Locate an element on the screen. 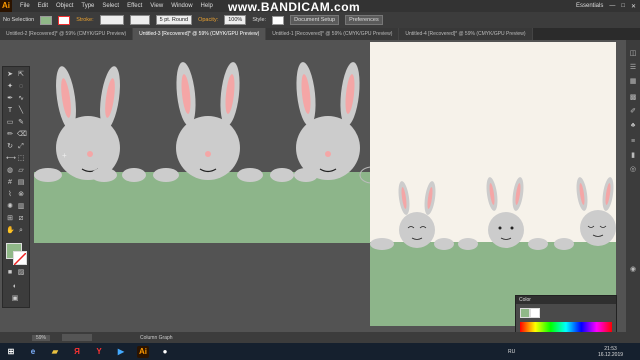 Image resolution: width=640 pixels, height=360 pixels. media-icon: ▶ is located at coordinates (121, 352).